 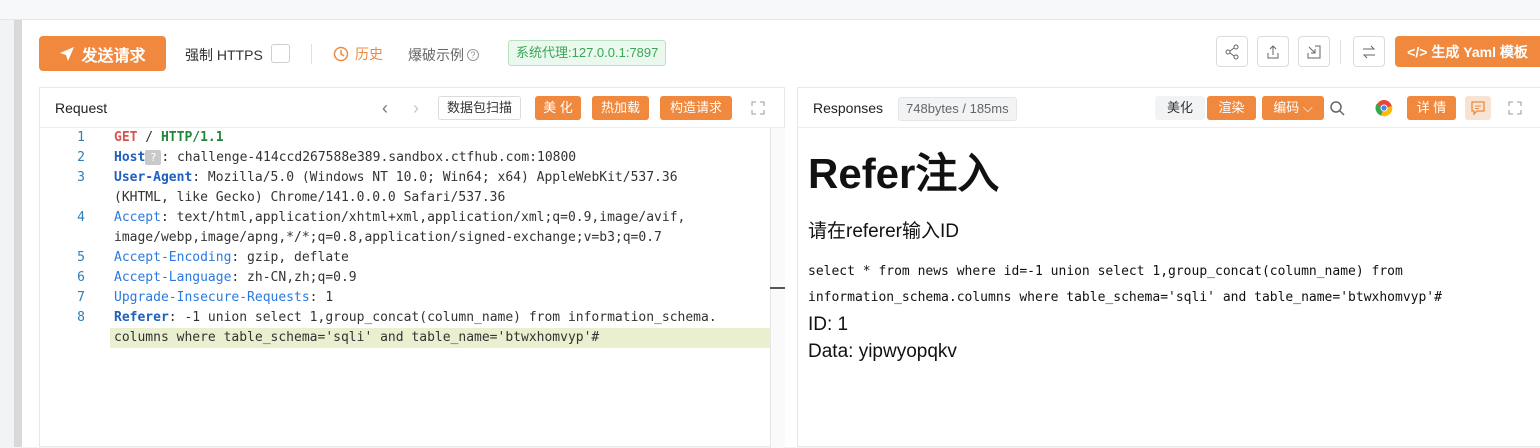 I want to click on beautify-toggle: 美化, so click(x=1180, y=108).